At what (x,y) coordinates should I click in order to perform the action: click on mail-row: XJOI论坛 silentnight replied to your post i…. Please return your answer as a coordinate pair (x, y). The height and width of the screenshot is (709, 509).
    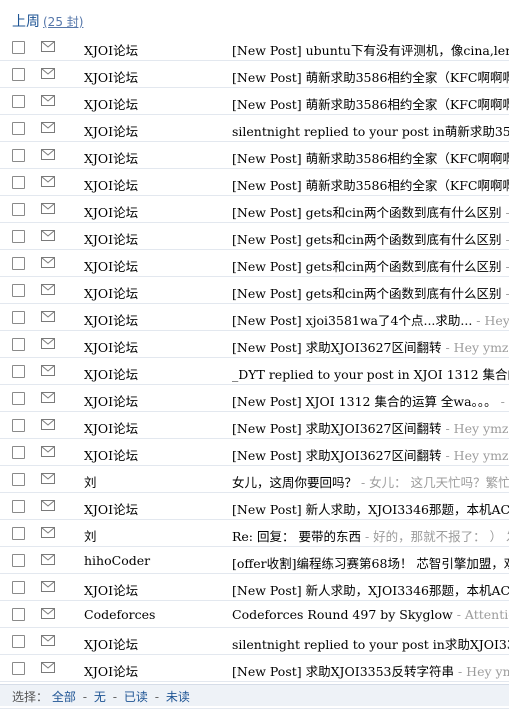
    Looking at the image, I should click on (254, 128).